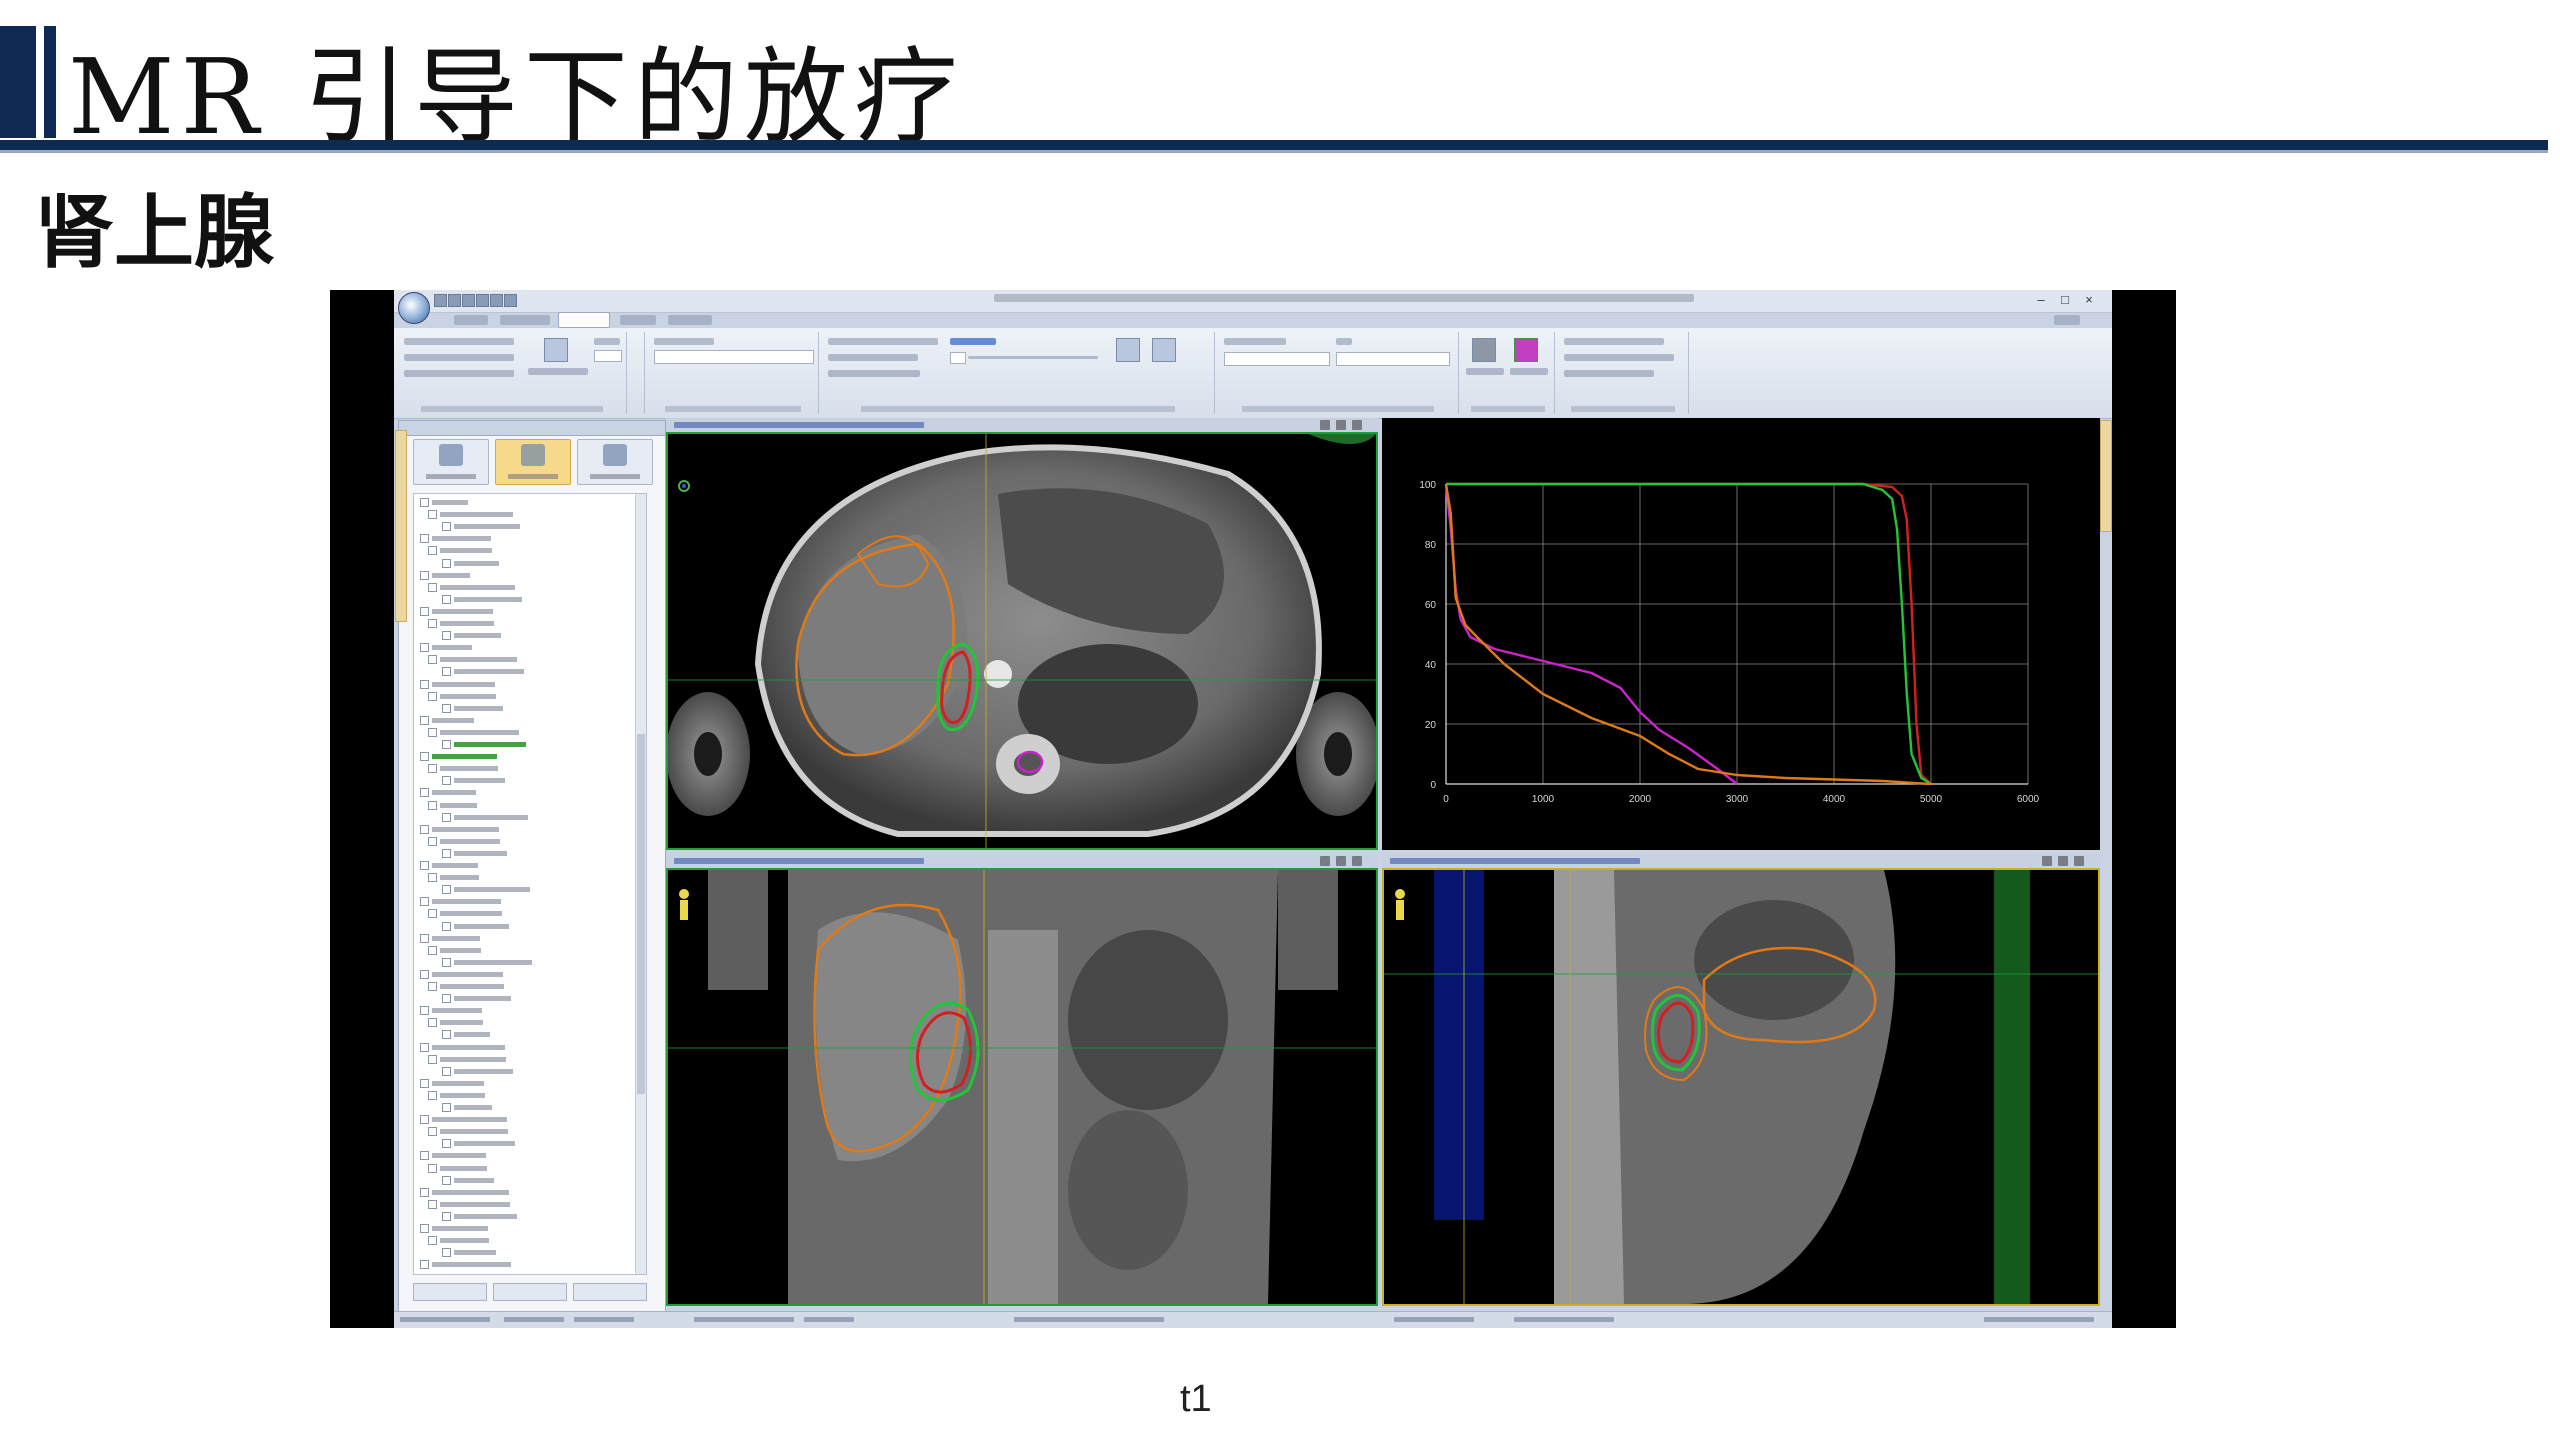 This screenshot has width=2560, height=1440. Describe the element at coordinates (1741, 1087) in the screenshot. I see `sagittal-image` at that location.